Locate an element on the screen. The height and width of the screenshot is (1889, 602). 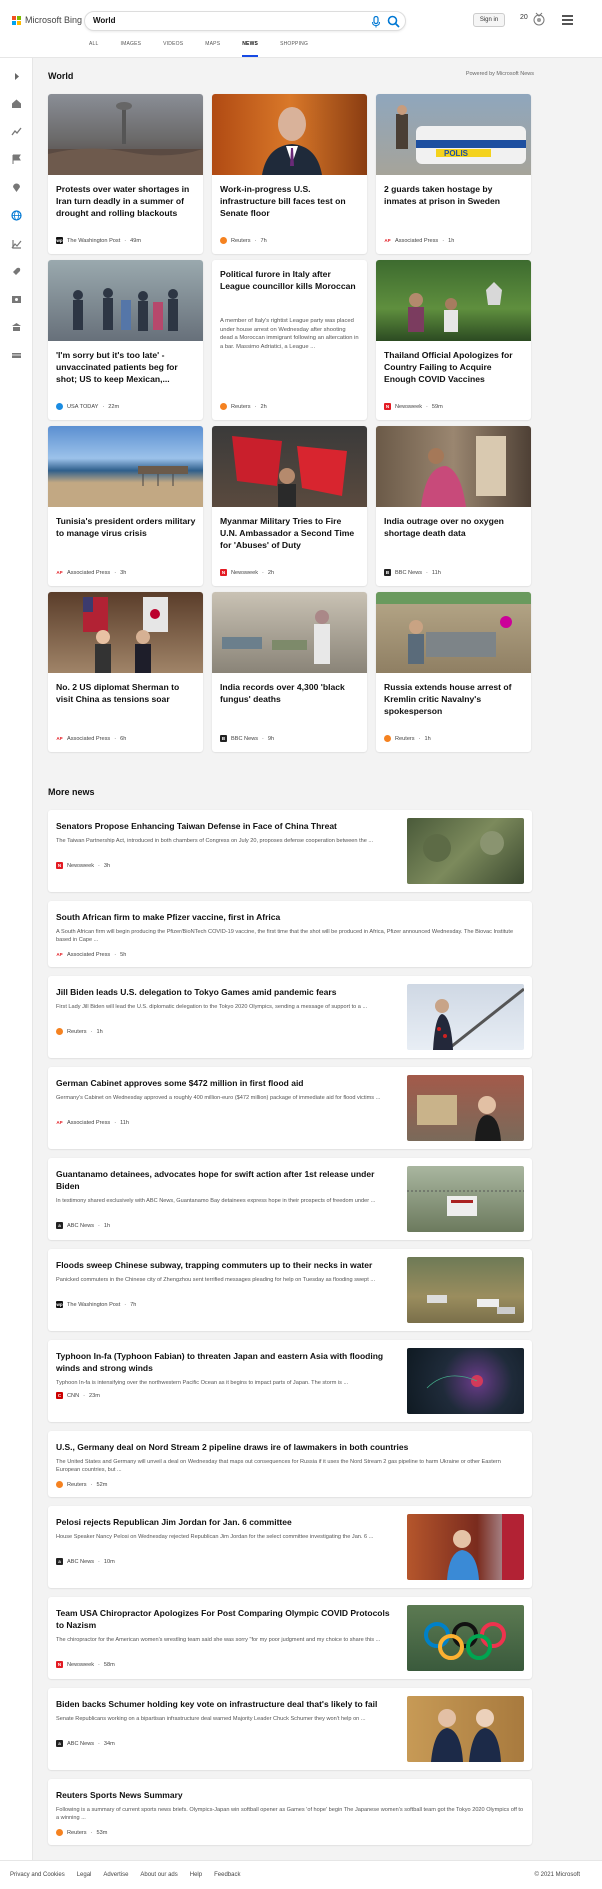
footer-link-advertise: Advertise is located at coordinates (115, 1875).